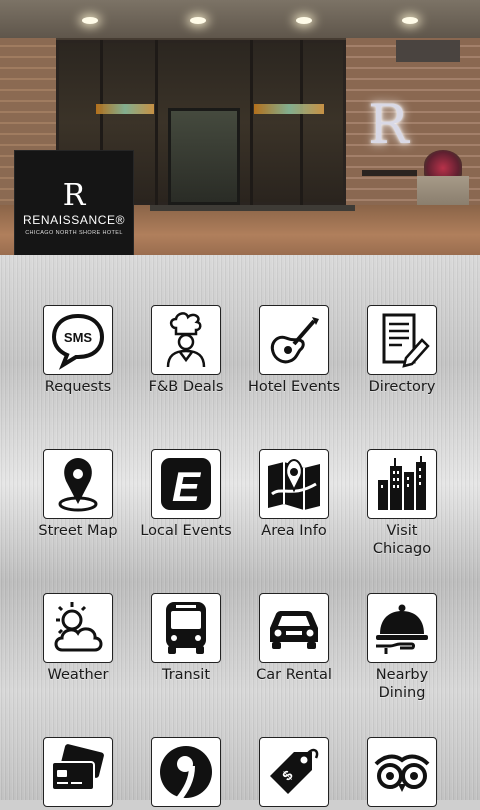  I want to click on folded-map-icon, so click(294, 484).